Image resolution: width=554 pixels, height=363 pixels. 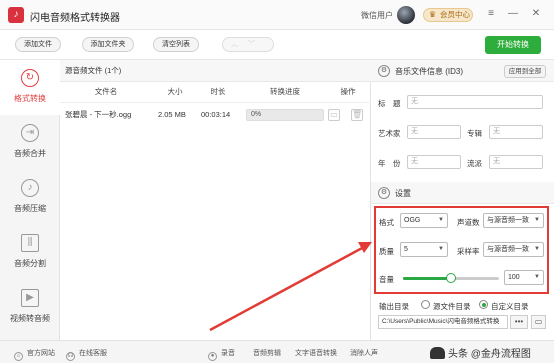 What do you see at coordinates (403, 193) in the screenshot?
I see `settings-title: 设置` at bounding box center [403, 193].